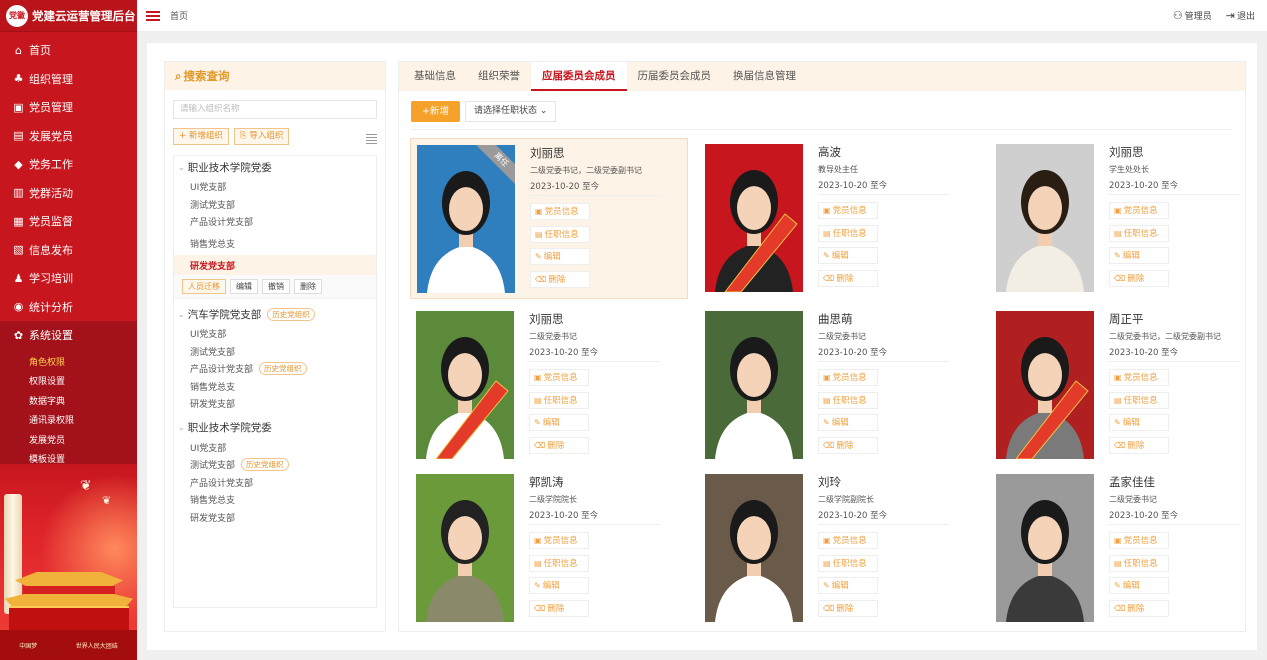  I want to click on member-card: 刘玲 二级学院副院长 2023-10-20 至今 ▣ 党员信息 ▤ 任职信息 ✎ 编辑 ⌫ 删除, so click(838, 548).